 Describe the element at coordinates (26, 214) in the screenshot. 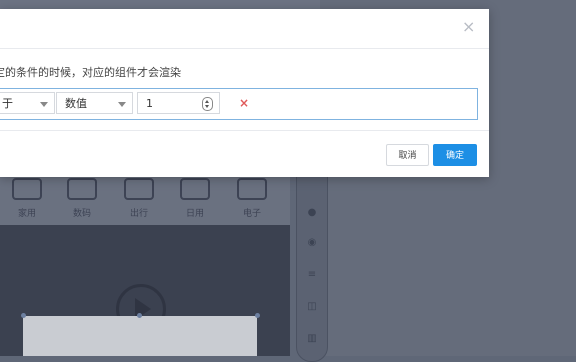

I see `category-label: 家用` at that location.